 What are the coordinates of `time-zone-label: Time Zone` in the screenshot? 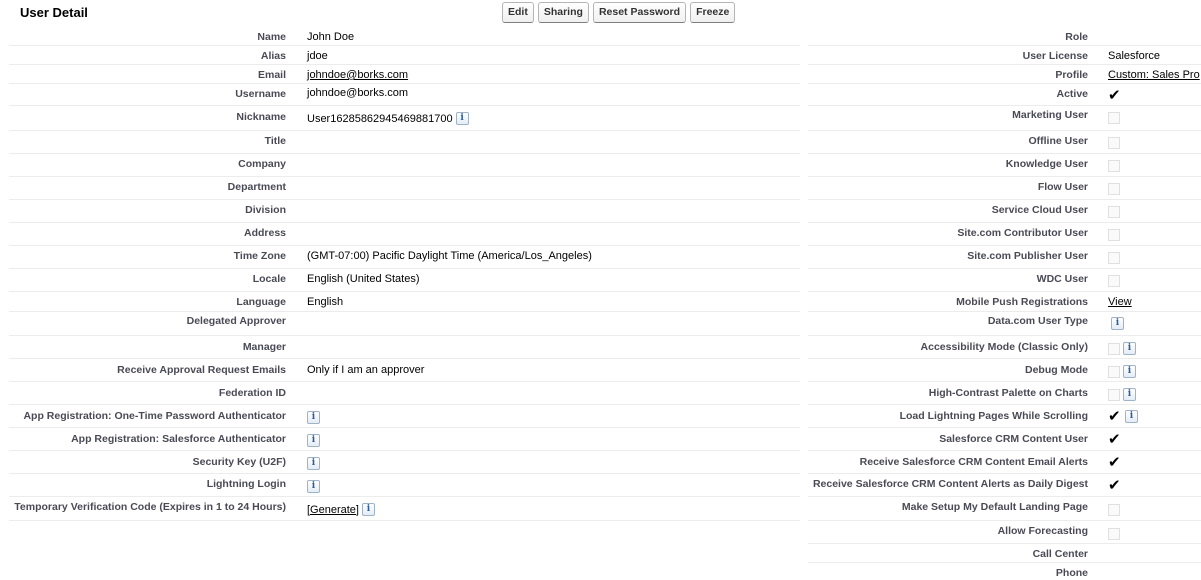 It's located at (259, 256).